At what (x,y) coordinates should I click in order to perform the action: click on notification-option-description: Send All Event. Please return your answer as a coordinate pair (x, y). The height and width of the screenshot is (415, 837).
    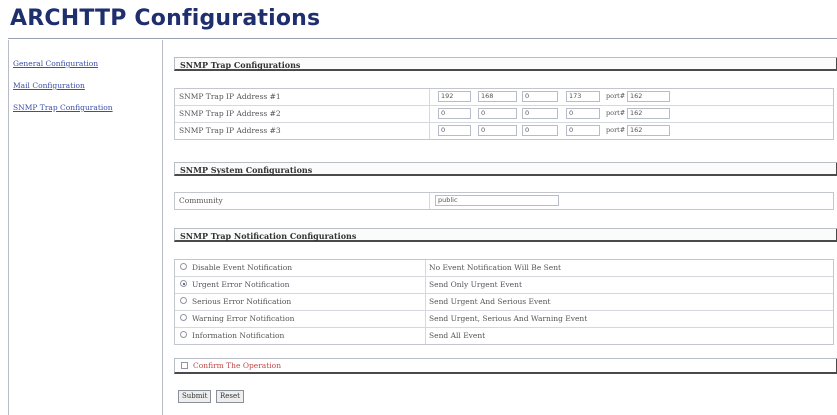
    Looking at the image, I should click on (457, 335).